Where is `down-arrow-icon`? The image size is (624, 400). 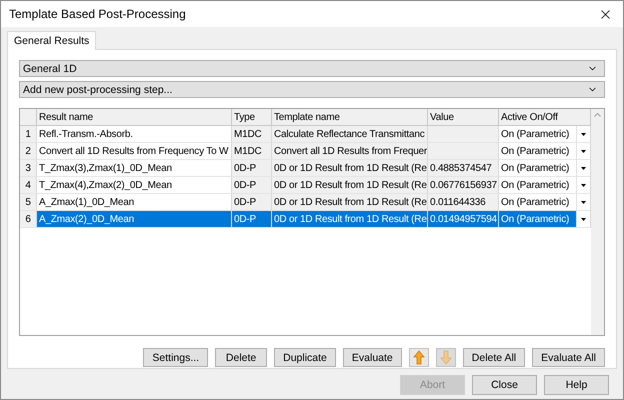 down-arrow-icon is located at coordinates (446, 357).